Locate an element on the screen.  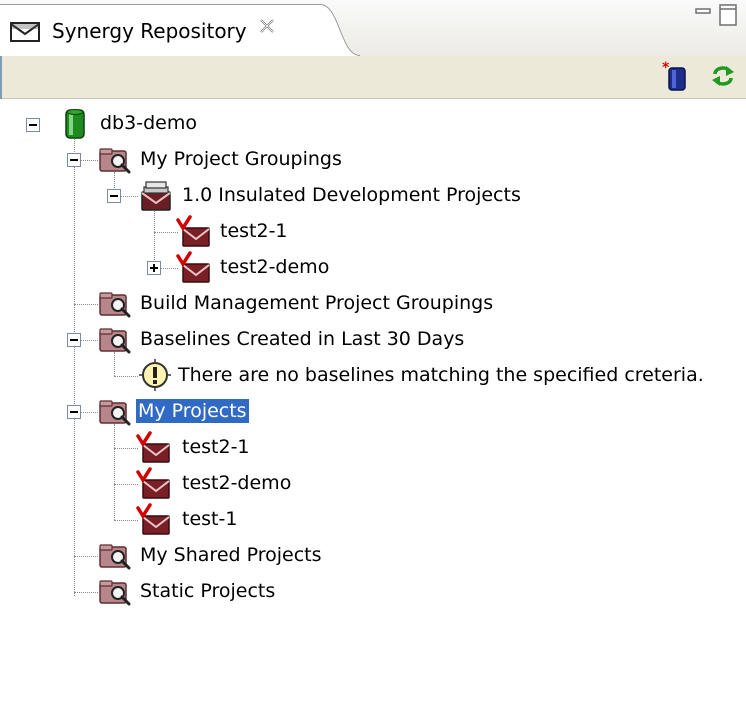
maximize-icon is located at coordinates (728, 15).